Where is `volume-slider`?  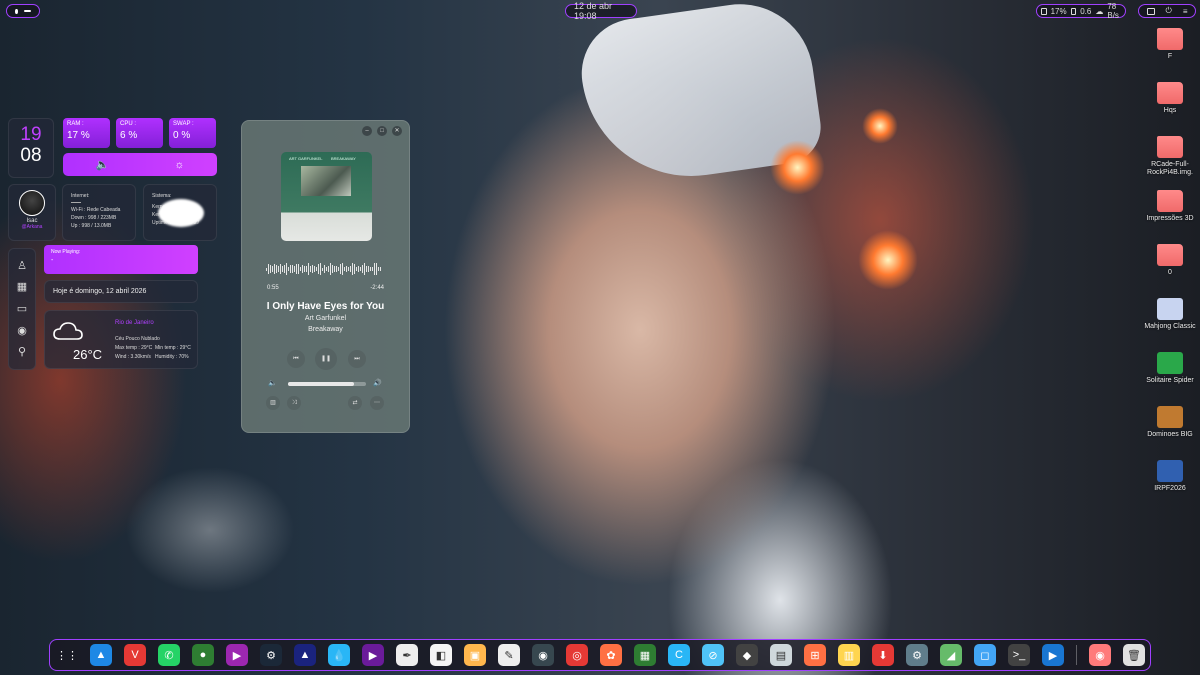 volume-slider is located at coordinates (327, 384).